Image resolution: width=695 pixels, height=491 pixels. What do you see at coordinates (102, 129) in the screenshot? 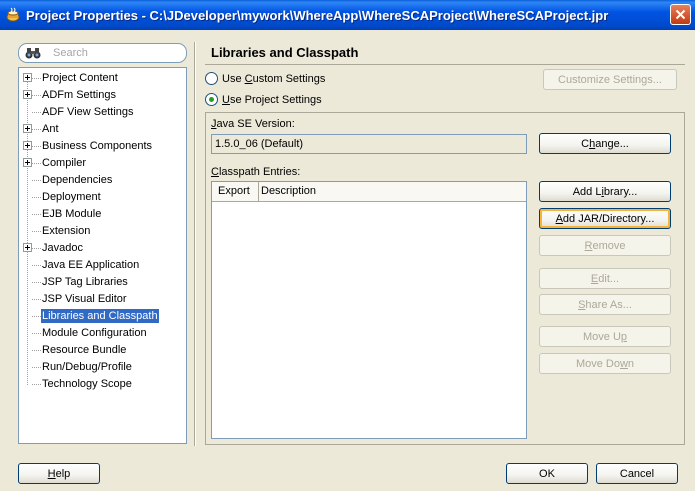
I see `tree-item: Ant` at bounding box center [102, 129].